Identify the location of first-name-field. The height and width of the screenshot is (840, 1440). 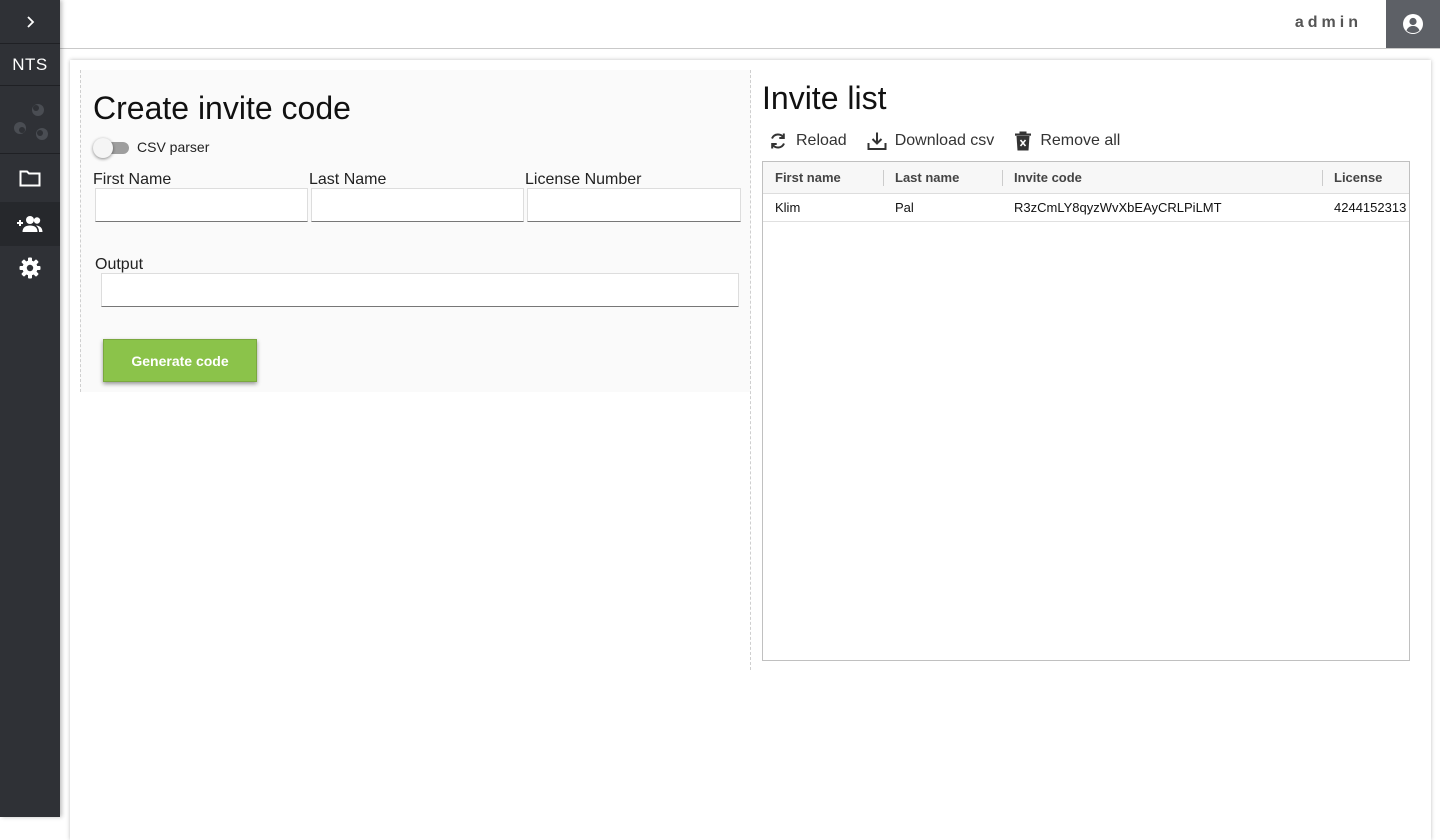
(201, 205).